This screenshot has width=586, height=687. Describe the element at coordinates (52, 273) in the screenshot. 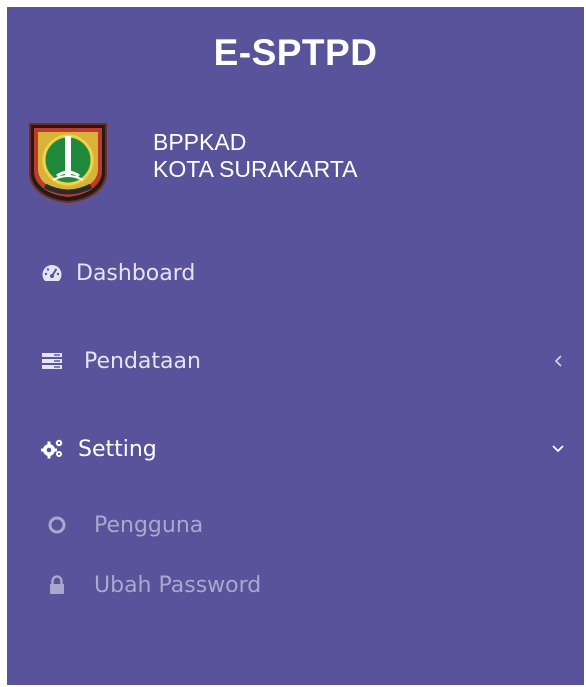

I see `dashboard-icon` at that location.